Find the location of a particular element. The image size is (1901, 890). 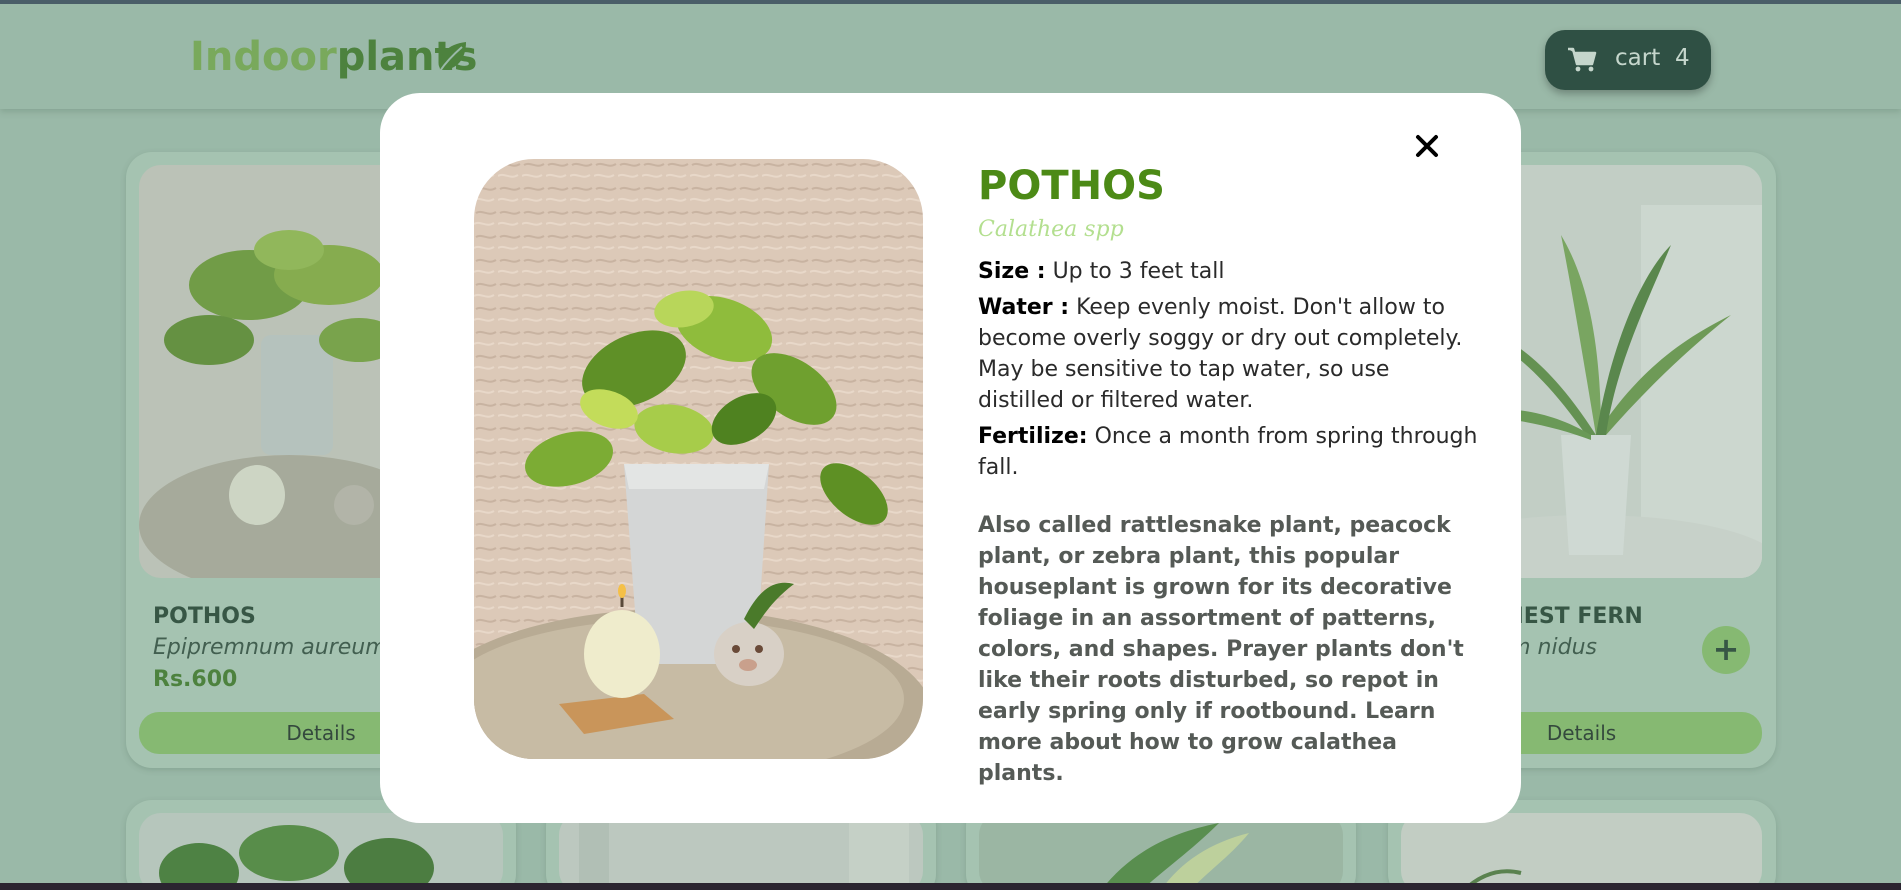

close-icon is located at coordinates (1427, 146).